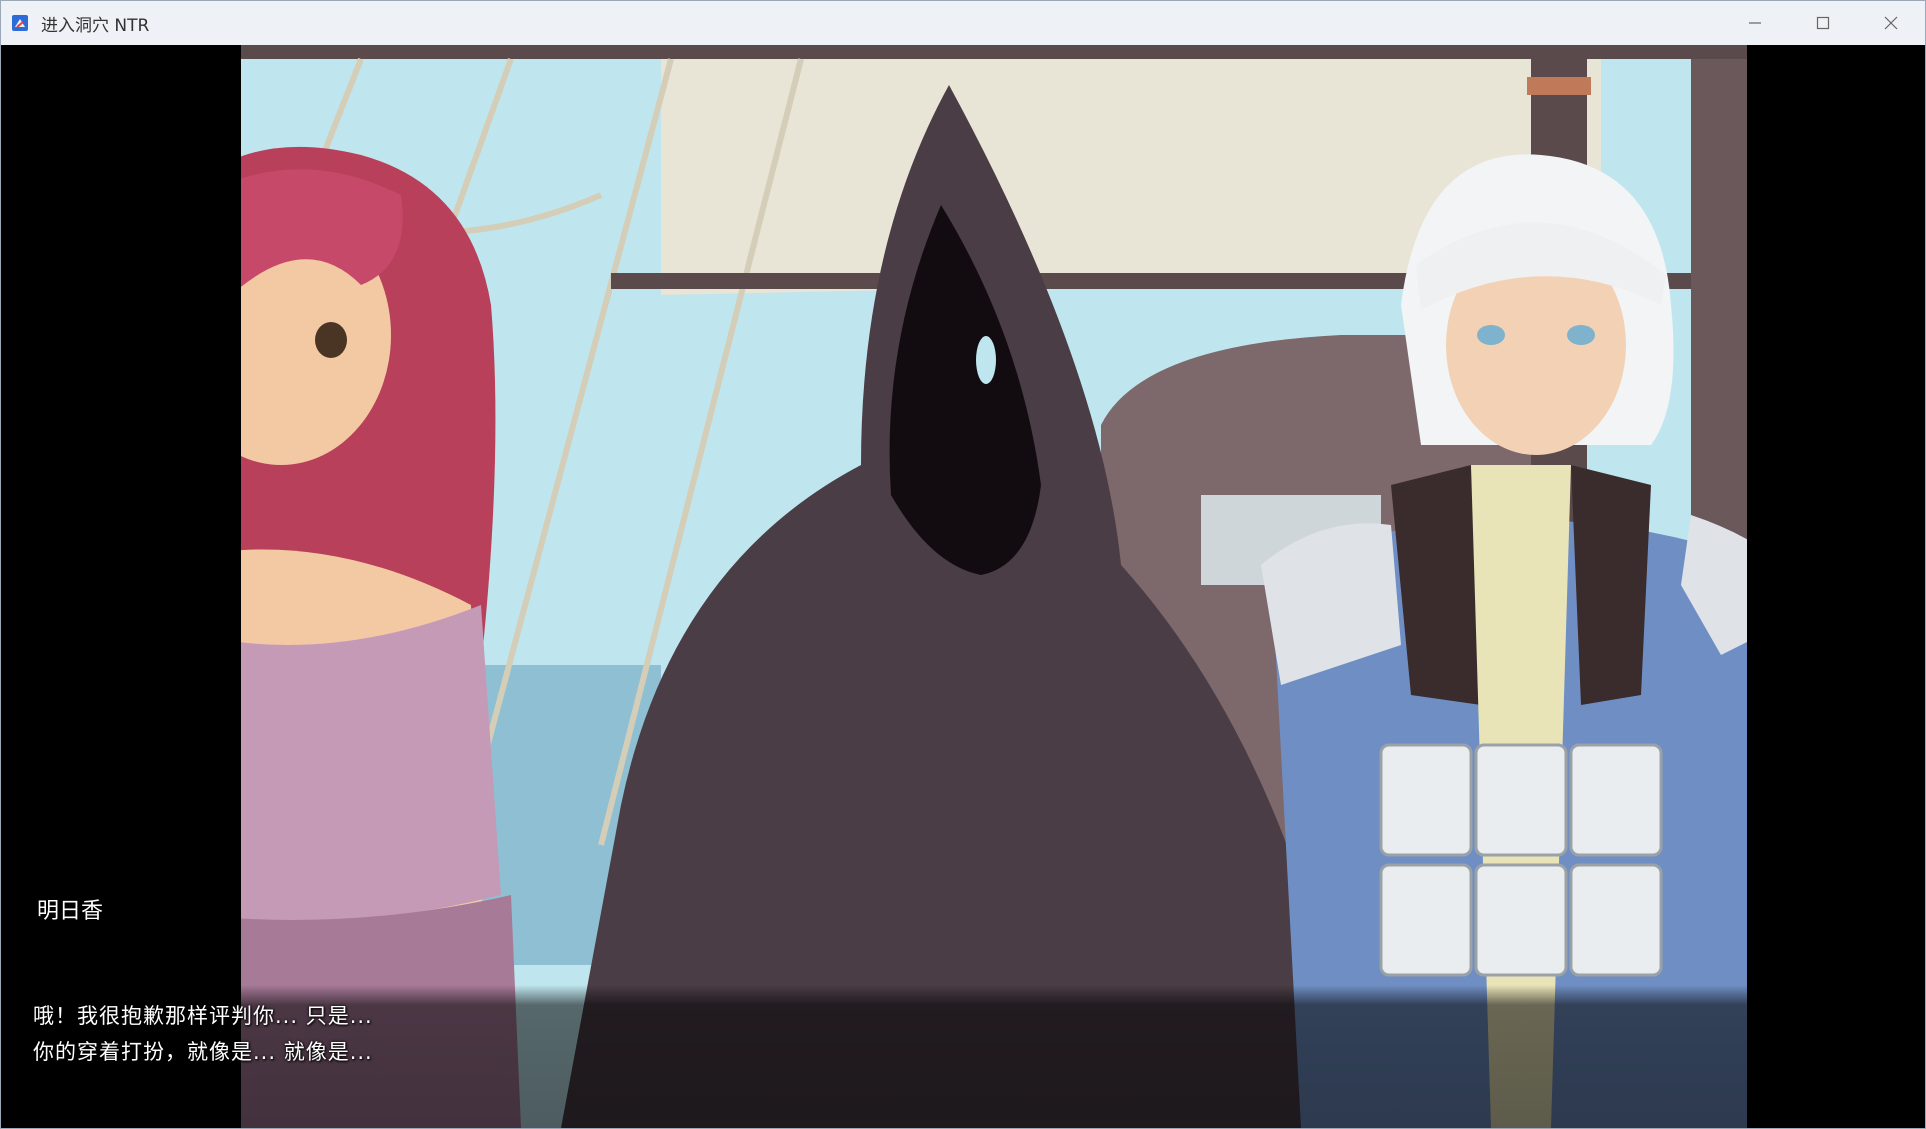 The width and height of the screenshot is (1926, 1129). Describe the element at coordinates (20, 23) in the screenshot. I see `renpy-app-icon` at that location.